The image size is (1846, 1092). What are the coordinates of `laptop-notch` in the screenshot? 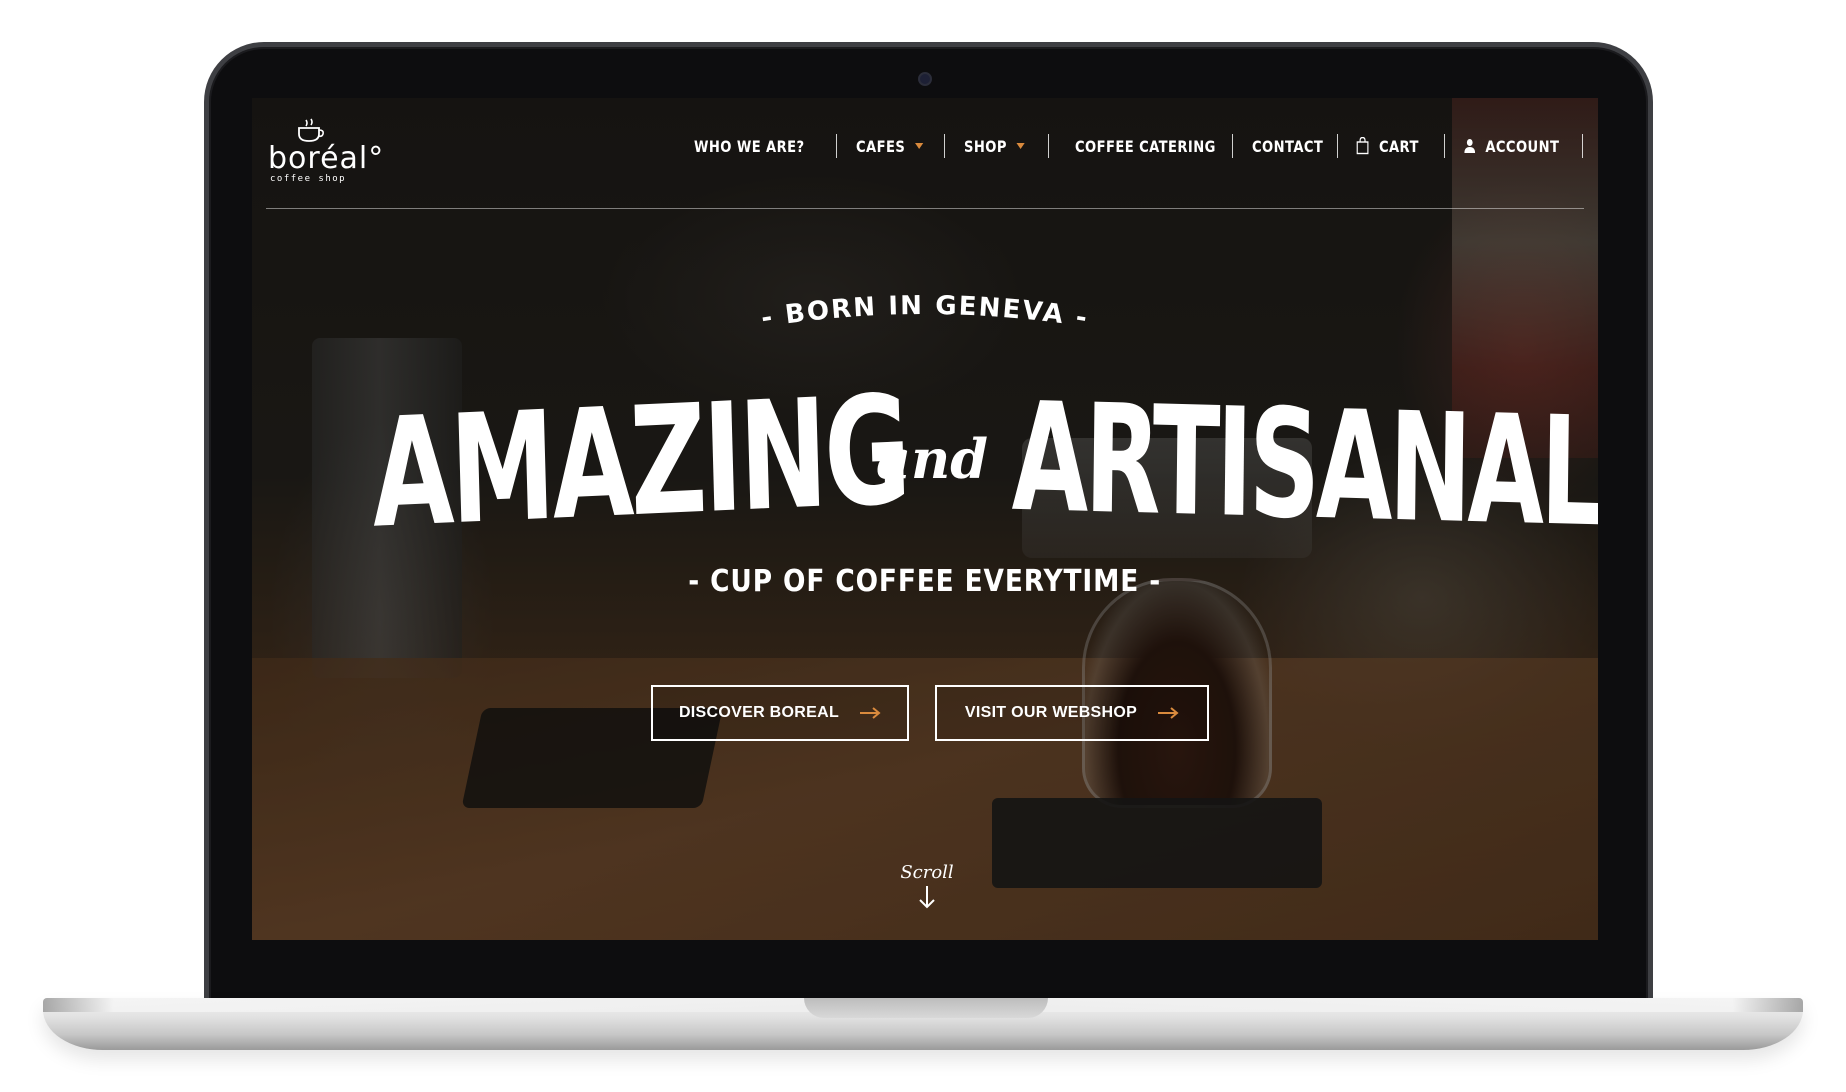 It's located at (926, 1008).